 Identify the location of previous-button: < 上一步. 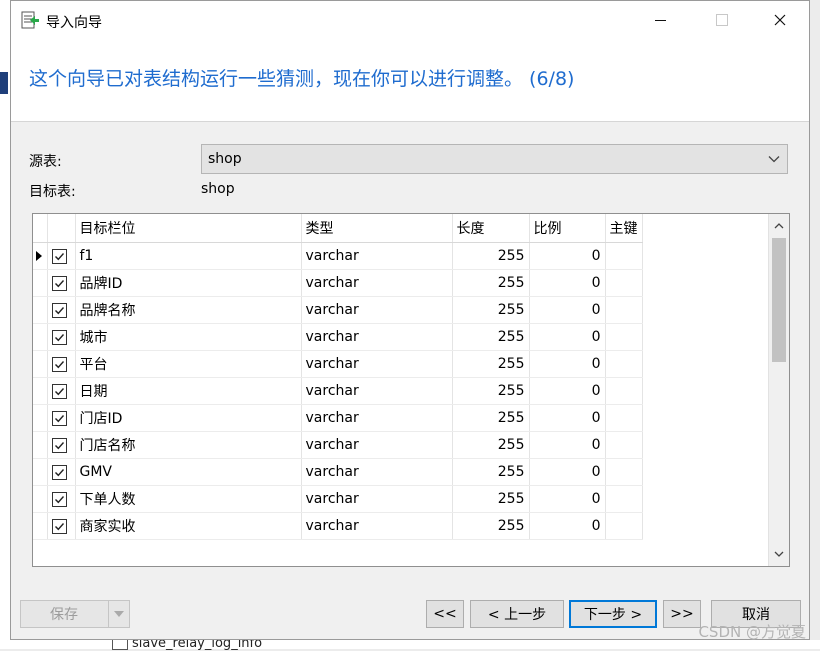
(517, 614).